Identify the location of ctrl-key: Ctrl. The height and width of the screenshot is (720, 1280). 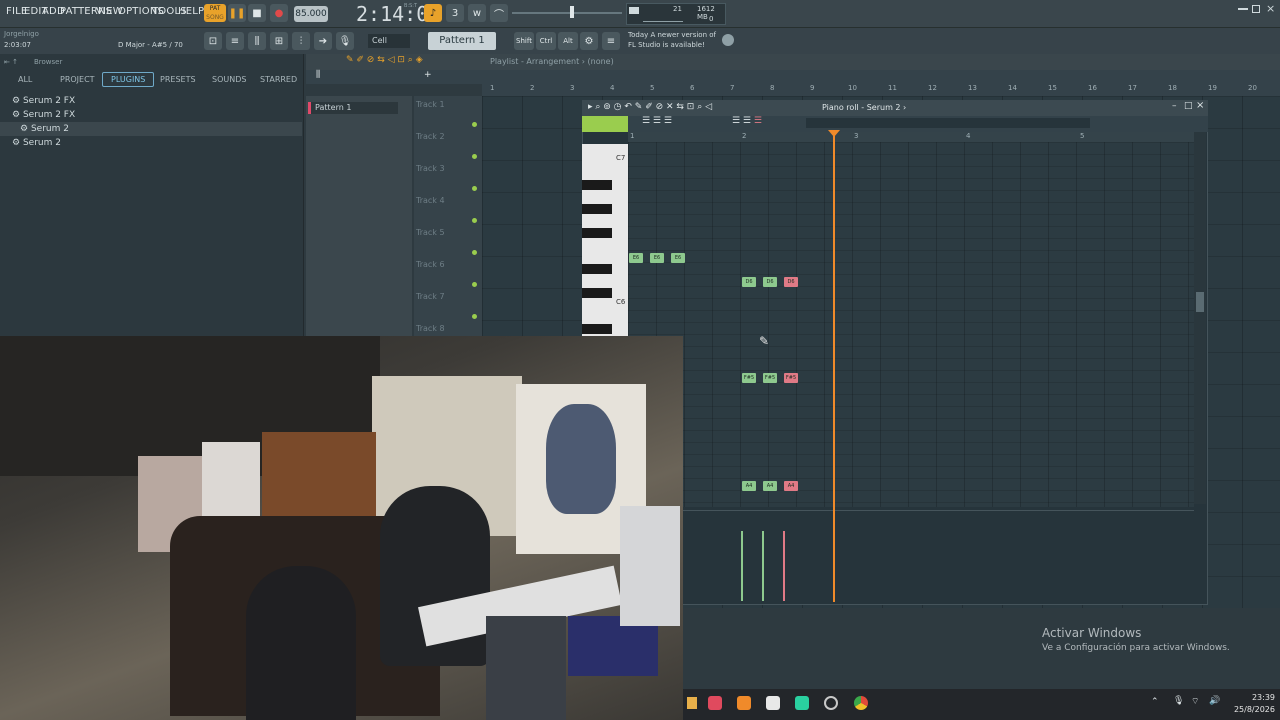
(546, 41).